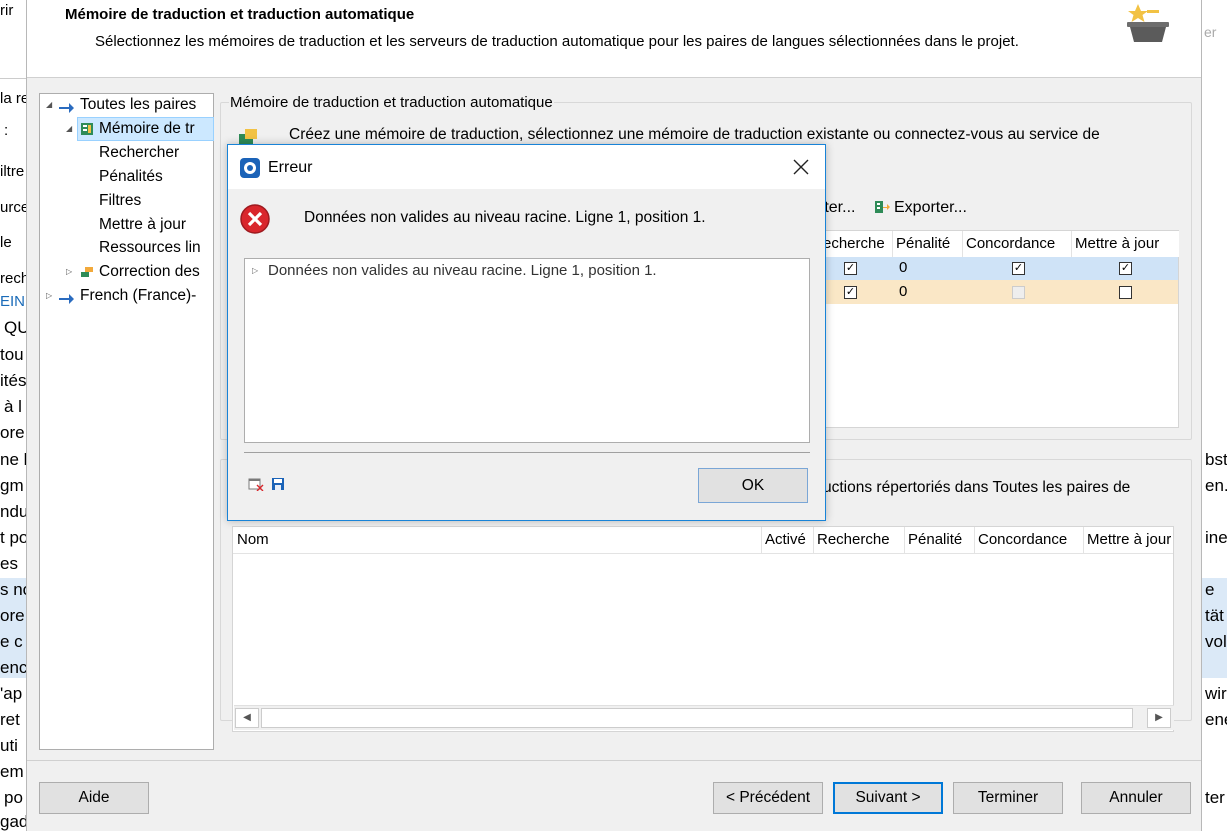 The image size is (1227, 832). I want to click on tree-item-filters: Filtres, so click(120, 201).